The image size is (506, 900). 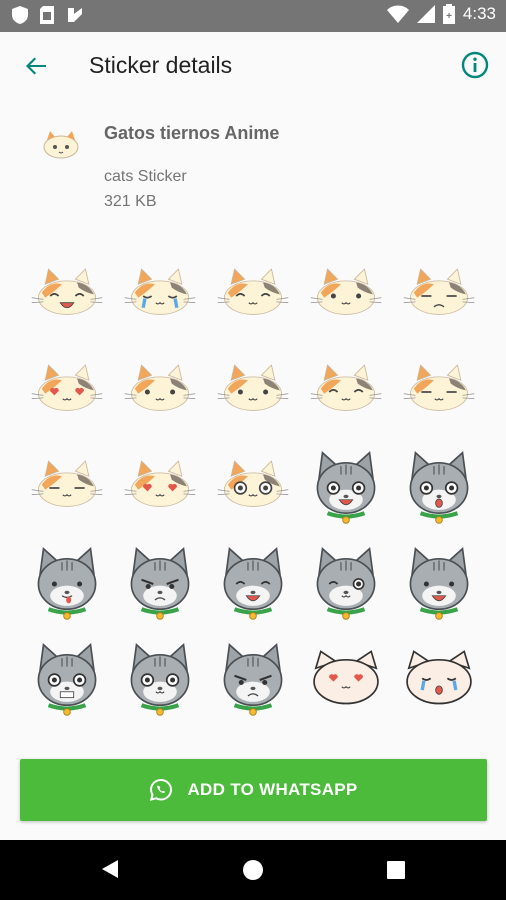 I want to click on nav-back-icon, so click(x=110, y=869).